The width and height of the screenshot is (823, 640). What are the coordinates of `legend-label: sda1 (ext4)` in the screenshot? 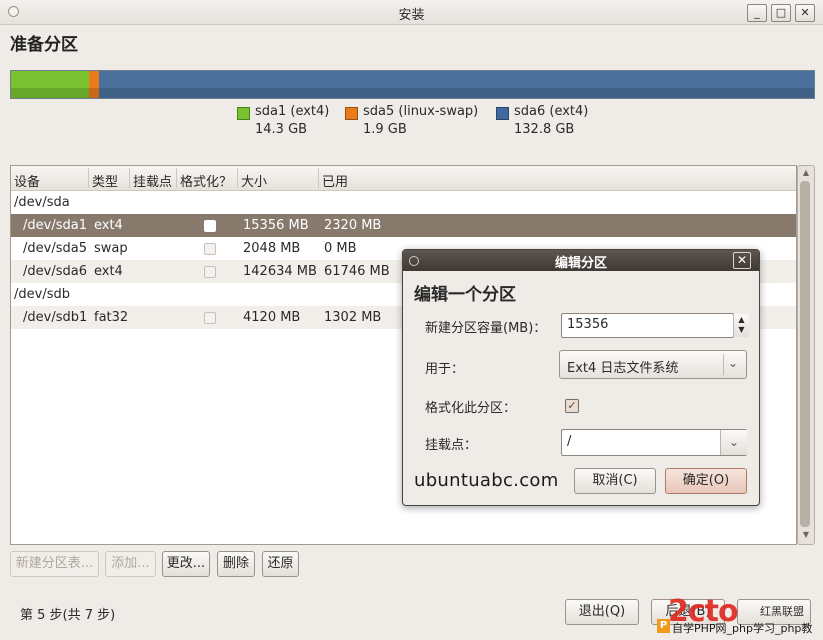 It's located at (292, 111).